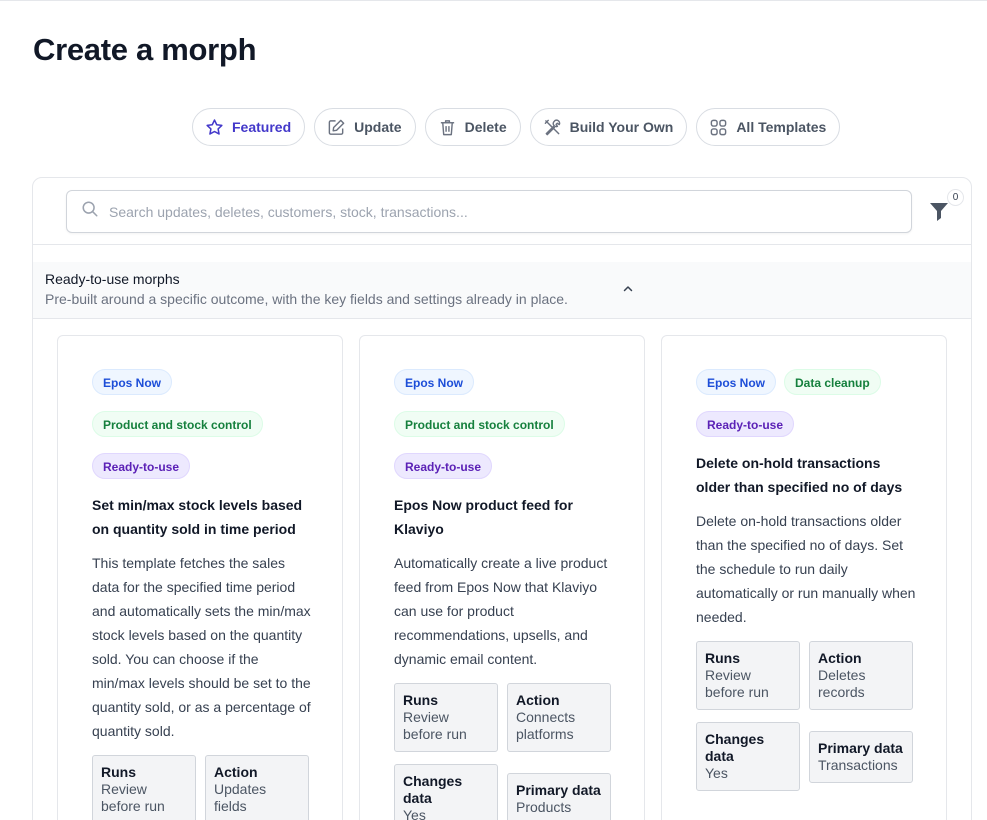 The width and height of the screenshot is (987, 820). I want to click on tab-label: Build Your Own, so click(621, 127).